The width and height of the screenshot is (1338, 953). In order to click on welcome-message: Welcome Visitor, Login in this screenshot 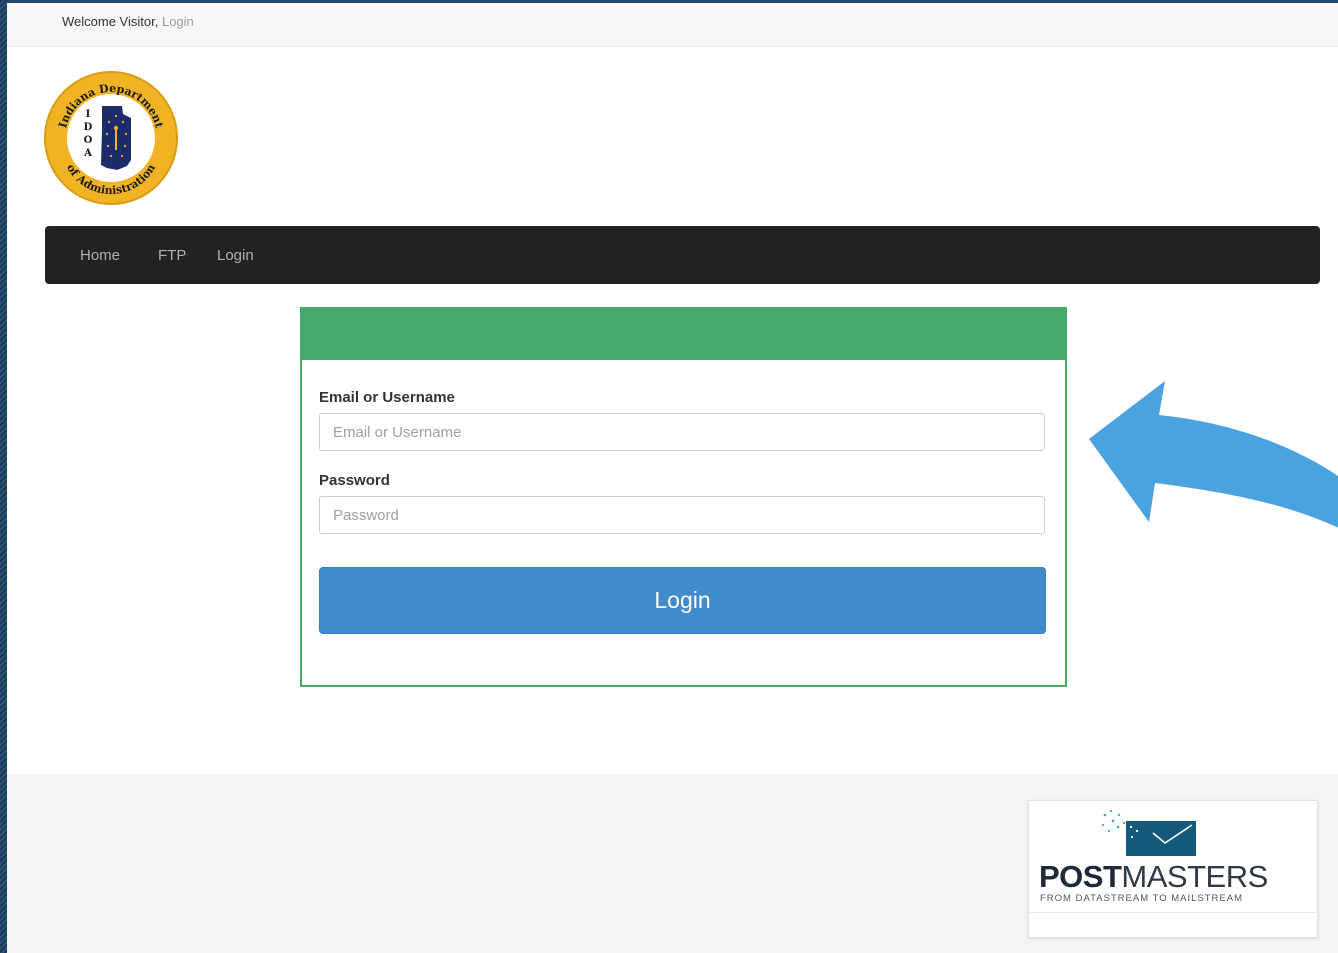, I will do `click(128, 21)`.